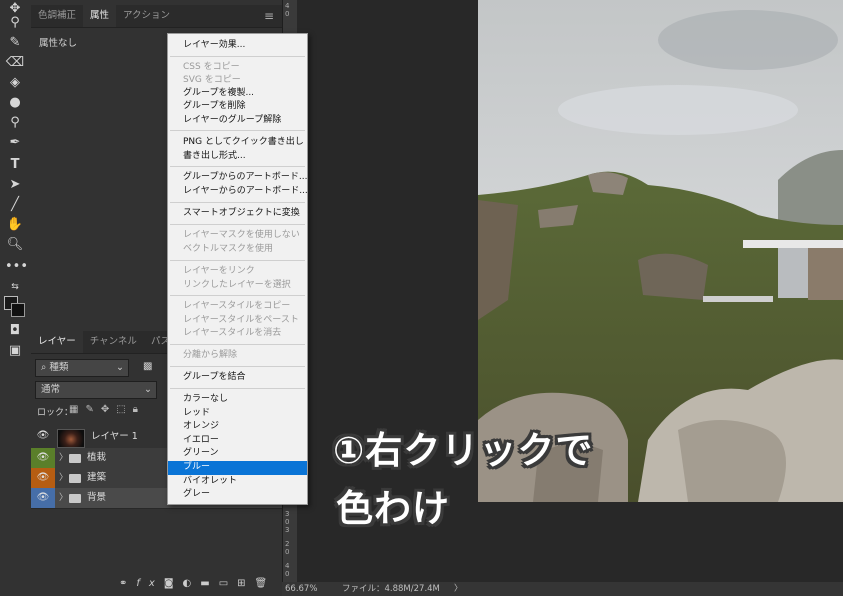 This screenshot has width=843, height=596. What do you see at coordinates (237, 107) in the screenshot?
I see `menu-item: グループを削除` at bounding box center [237, 107].